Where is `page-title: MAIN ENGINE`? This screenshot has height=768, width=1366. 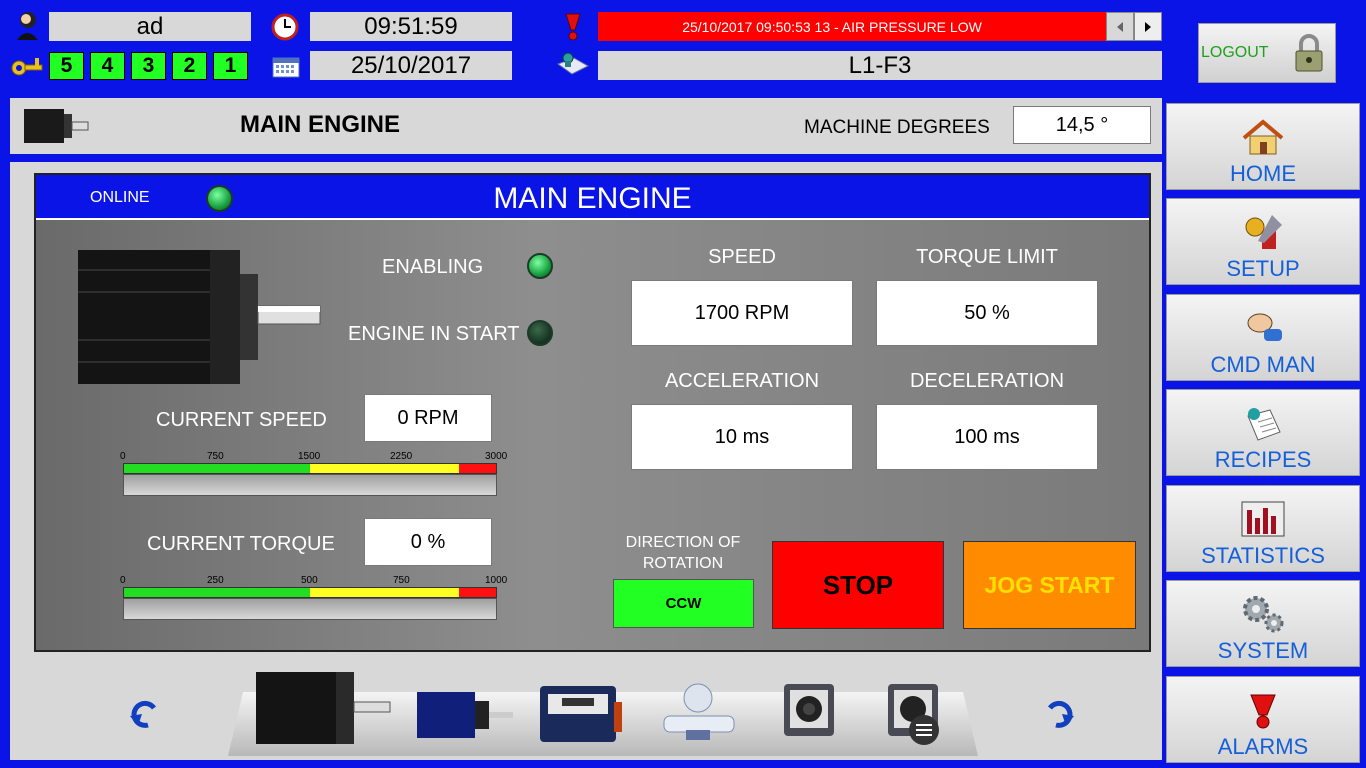 page-title: MAIN ENGINE is located at coordinates (320, 124).